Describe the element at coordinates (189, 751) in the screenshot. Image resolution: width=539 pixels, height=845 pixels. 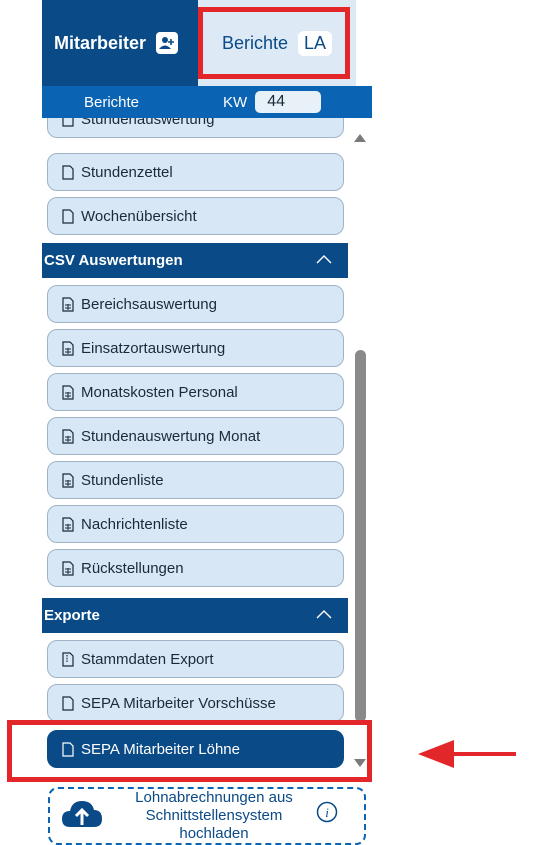
I see `highlight-box-sepa-loehne` at that location.